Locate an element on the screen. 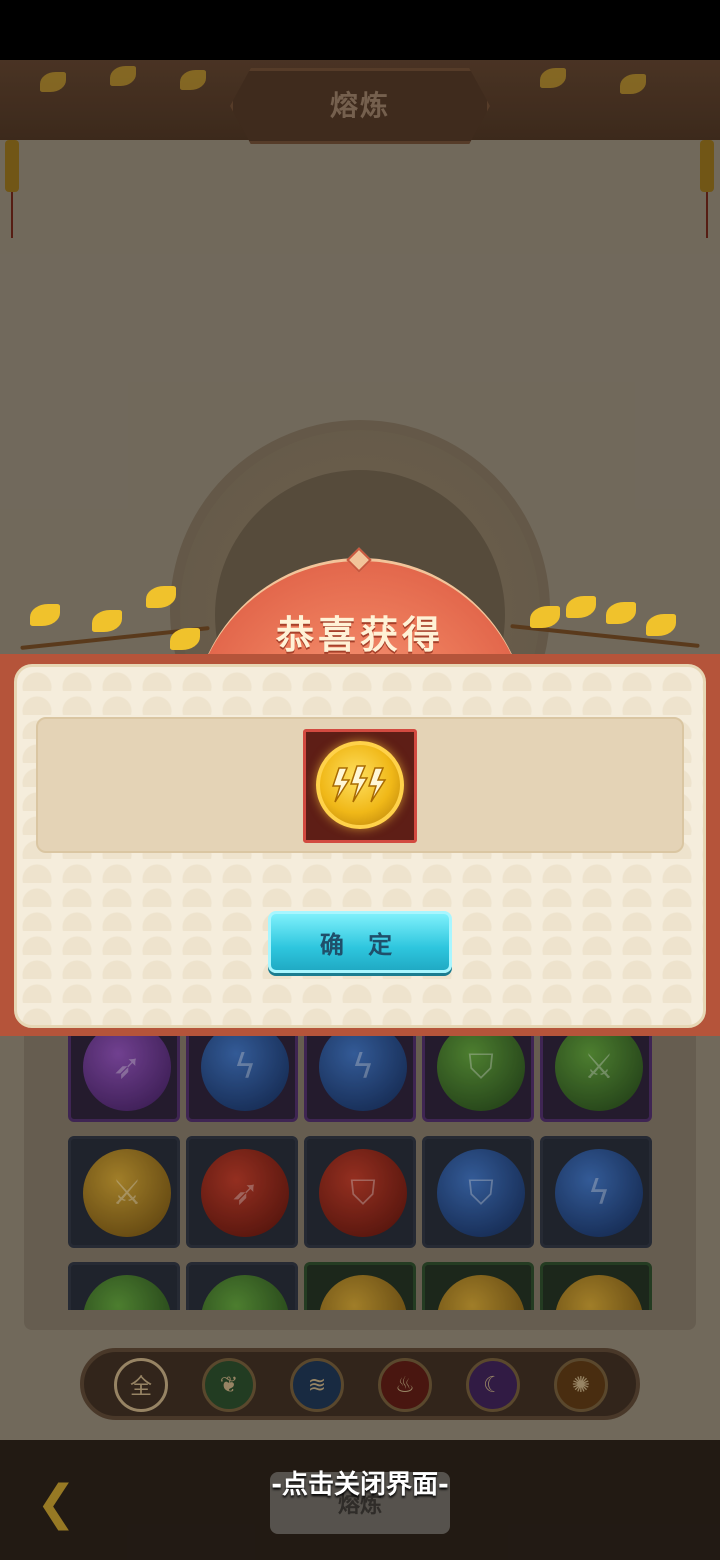 This screenshot has width=720, height=1560. lightning-coin-icon is located at coordinates (360, 785).